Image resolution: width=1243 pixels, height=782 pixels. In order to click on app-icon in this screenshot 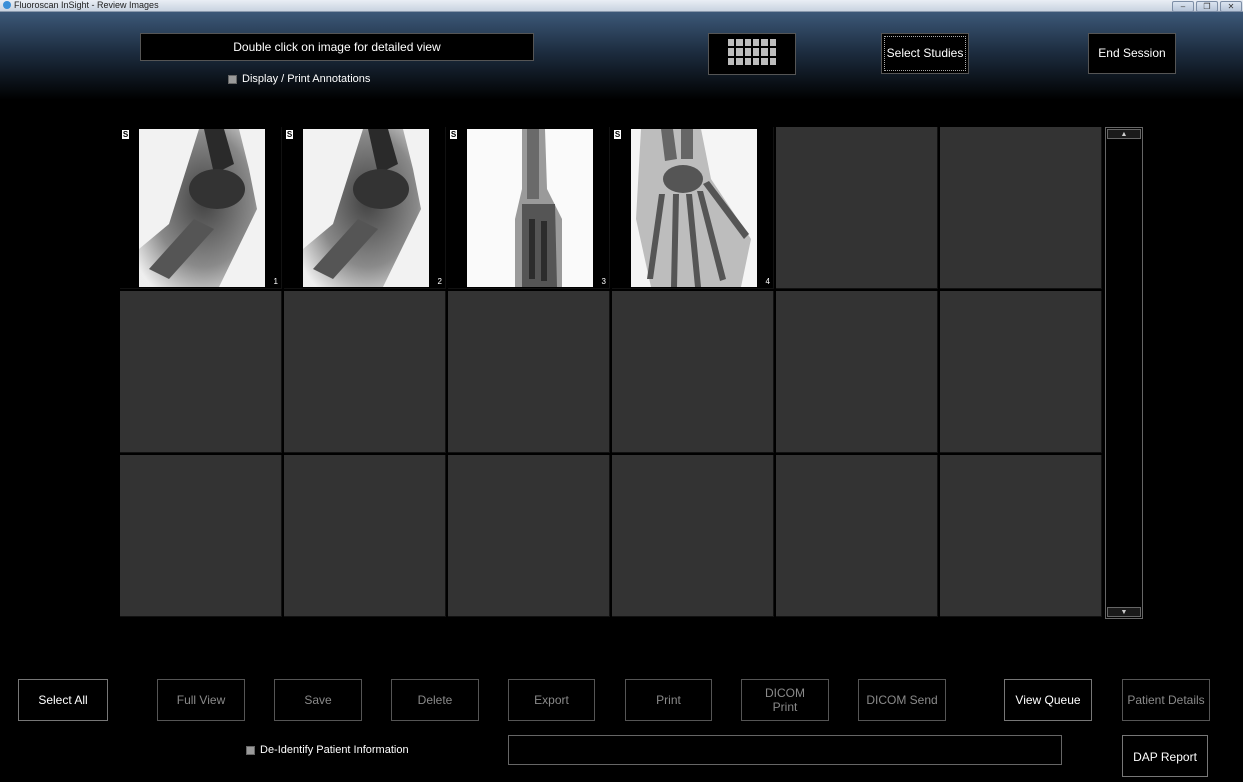, I will do `click(7, 5)`.